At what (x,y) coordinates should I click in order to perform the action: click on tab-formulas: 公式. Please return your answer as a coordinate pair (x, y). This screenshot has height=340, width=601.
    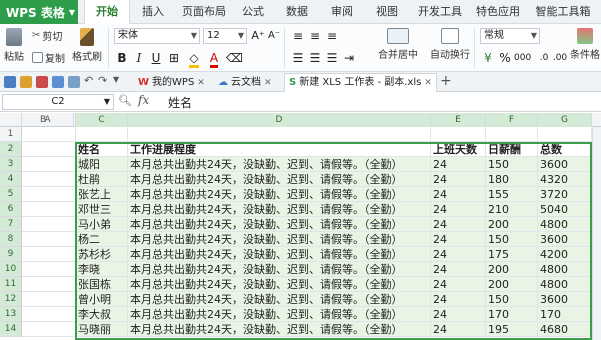
    Looking at the image, I should click on (253, 12).